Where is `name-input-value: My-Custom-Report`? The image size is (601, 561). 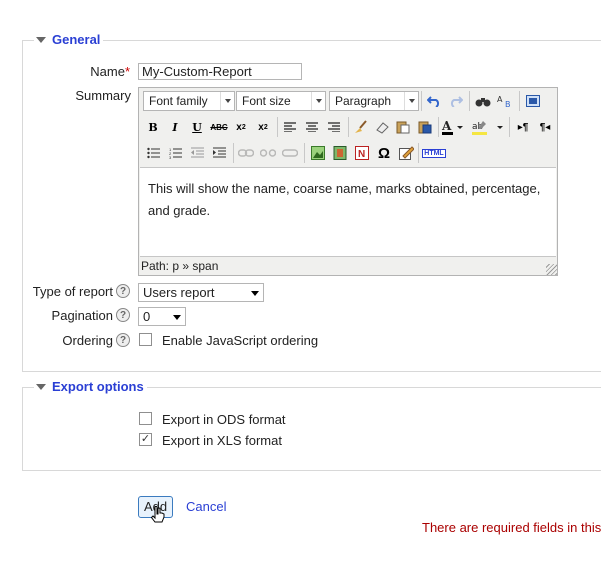
name-input-value: My-Custom-Report is located at coordinates (197, 71).